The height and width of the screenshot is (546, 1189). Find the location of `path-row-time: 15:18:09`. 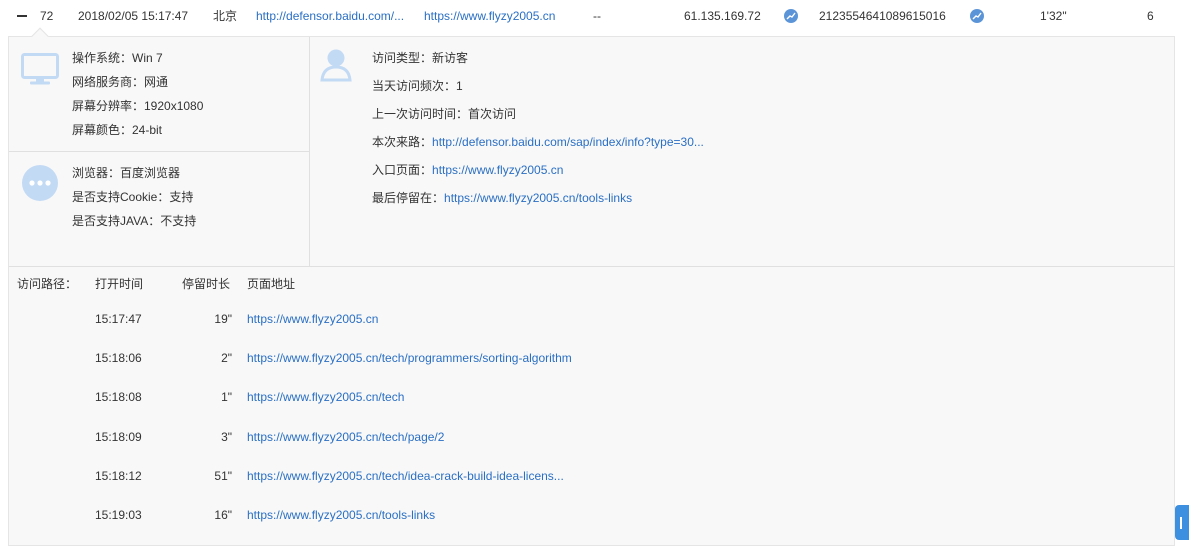

path-row-time: 15:18:09 is located at coordinates (118, 437).